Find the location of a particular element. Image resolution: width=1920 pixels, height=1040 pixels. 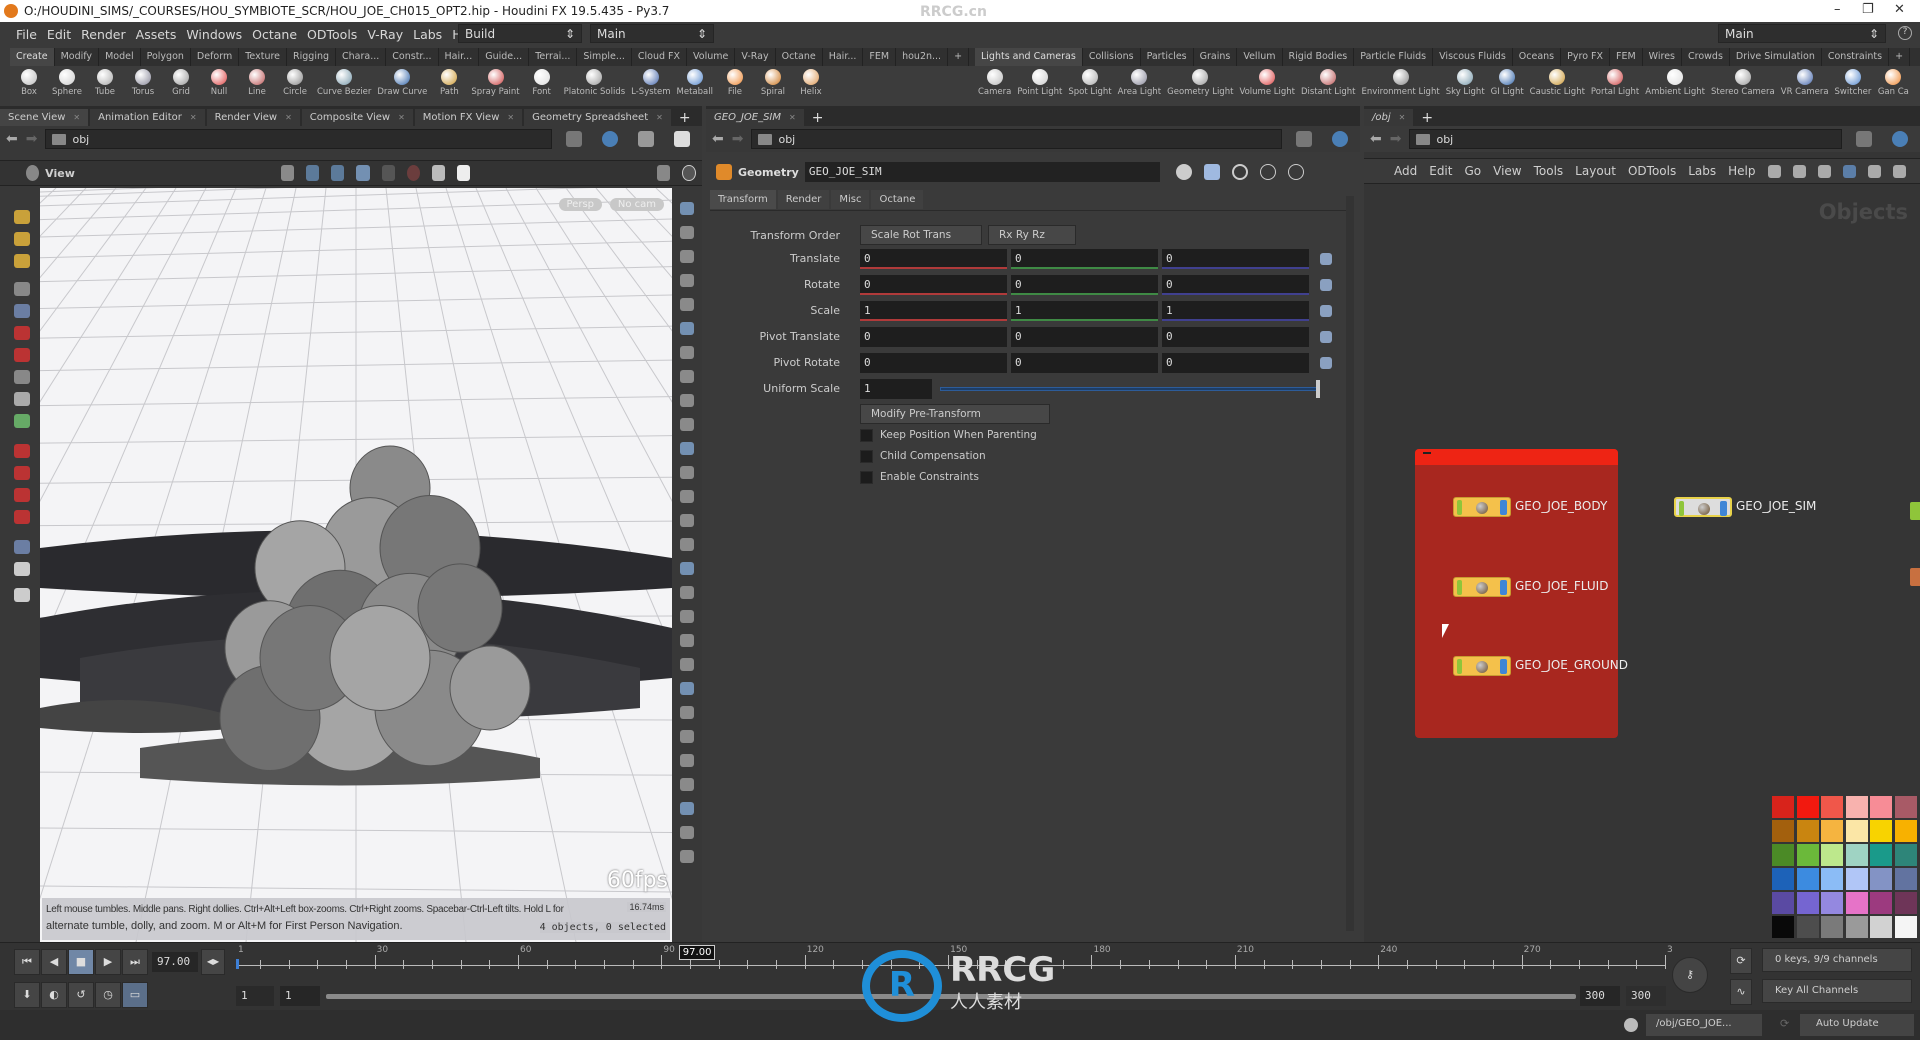

shelf-tab-particle-fluids: Particle Fluids is located at coordinates (1394, 57).